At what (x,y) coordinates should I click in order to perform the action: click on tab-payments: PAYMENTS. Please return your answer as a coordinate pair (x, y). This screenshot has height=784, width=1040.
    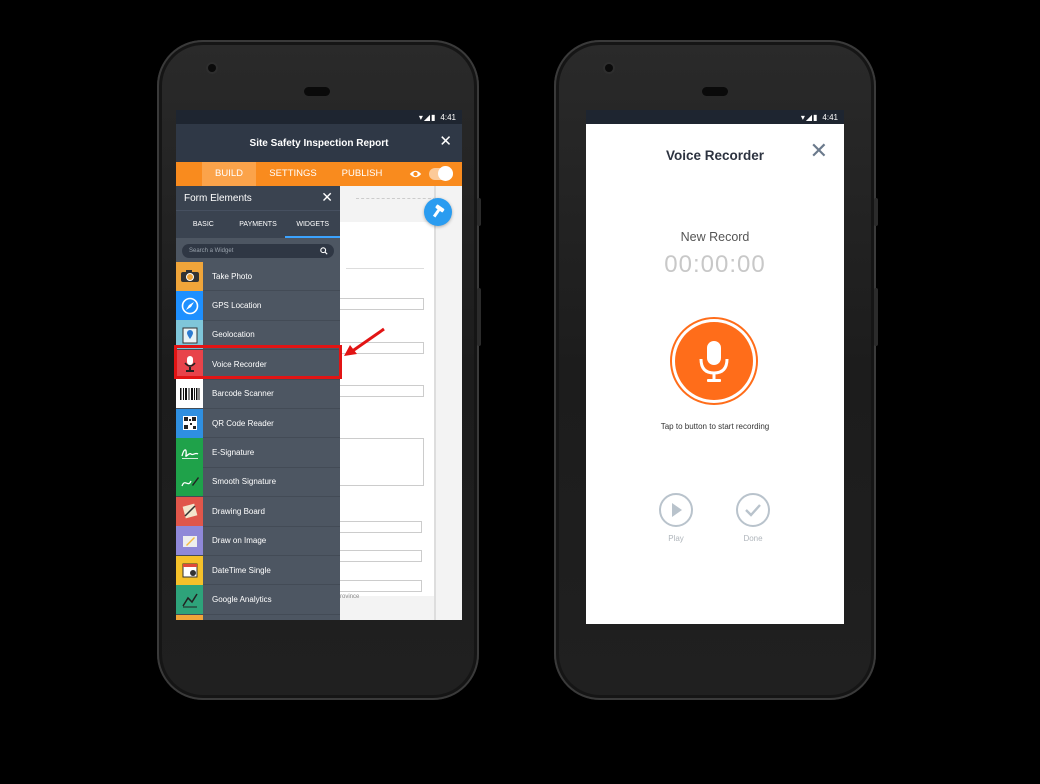
    Looking at the image, I should click on (258, 224).